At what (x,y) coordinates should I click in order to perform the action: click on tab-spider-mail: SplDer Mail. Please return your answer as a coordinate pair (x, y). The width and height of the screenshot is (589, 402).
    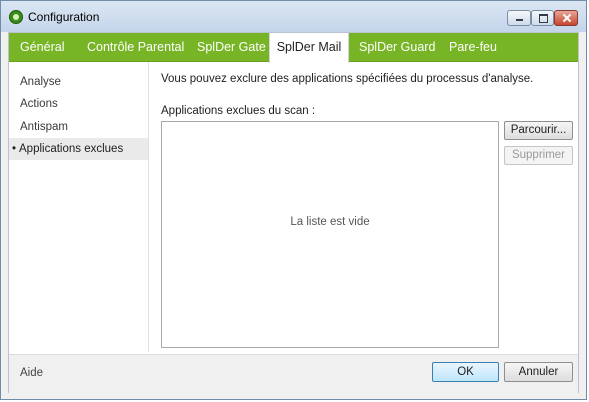
    Looking at the image, I should click on (309, 48).